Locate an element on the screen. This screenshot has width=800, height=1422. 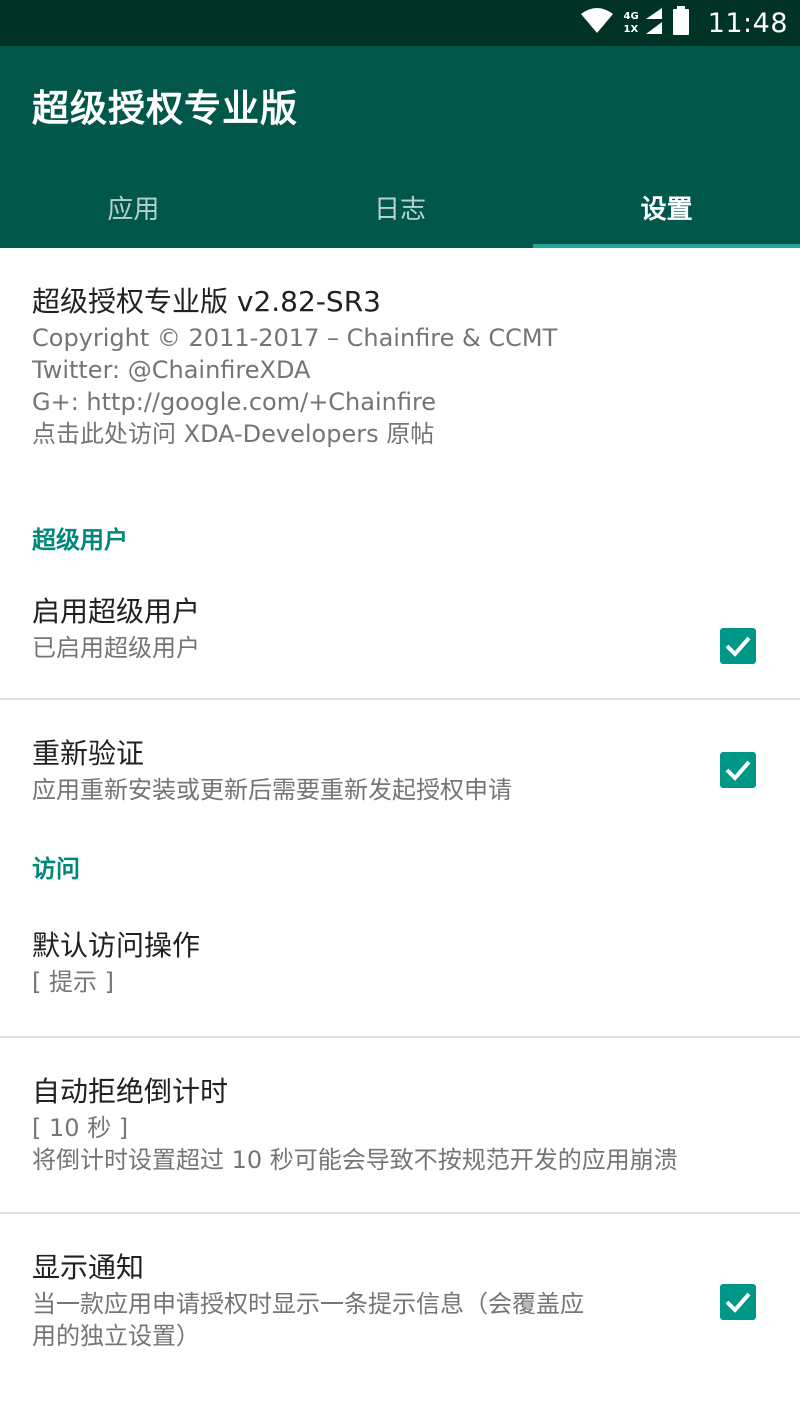
enable-superuser-checkbox is located at coordinates (738, 646).